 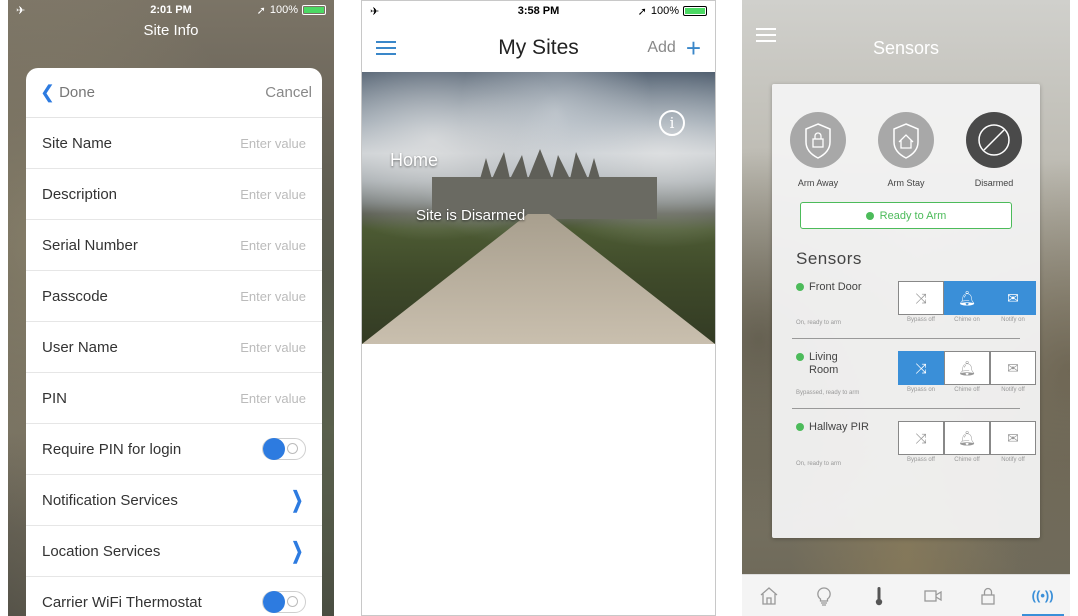 What do you see at coordinates (273, 143) in the screenshot?
I see `site-name-input: Enter value` at bounding box center [273, 143].